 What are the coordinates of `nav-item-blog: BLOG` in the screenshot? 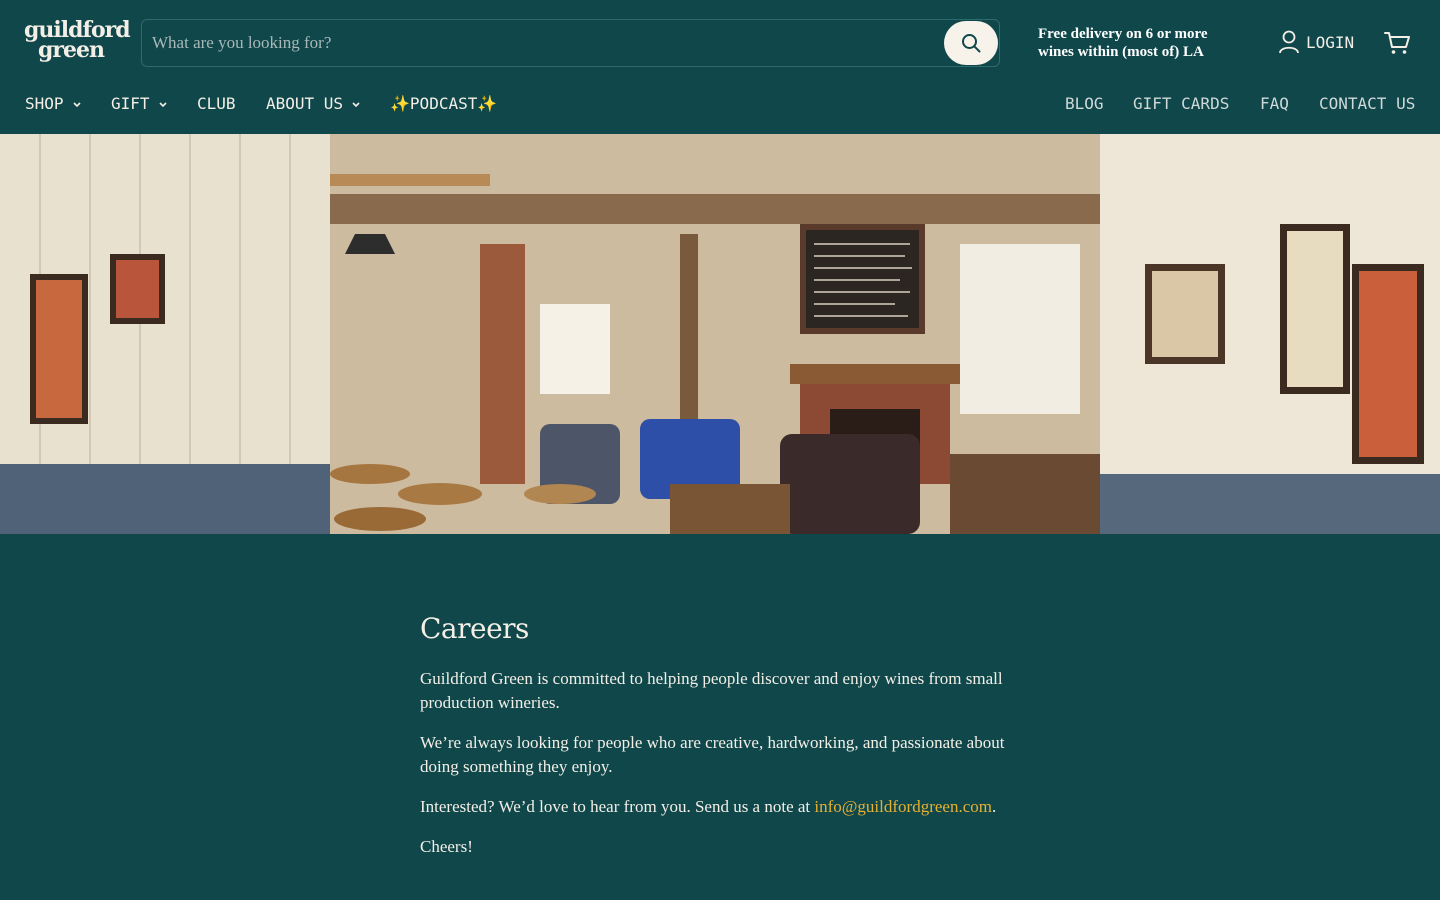 It's located at (1084, 103).